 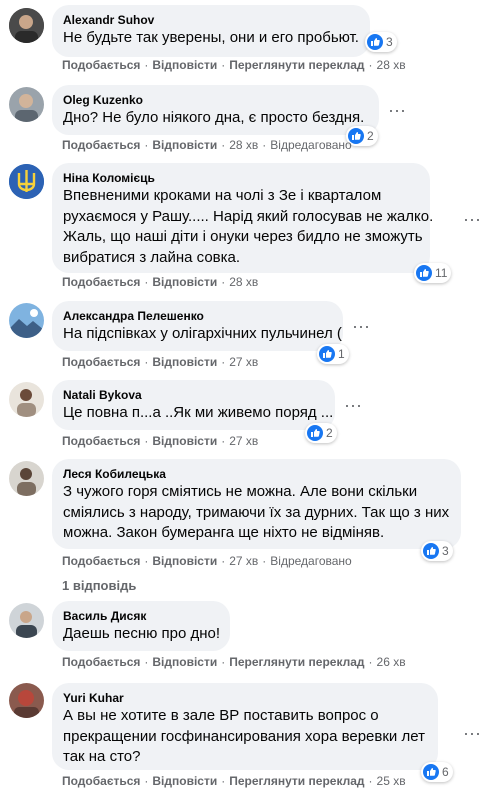 I want to click on comment-actions: Подобається · Відповісти · 27 хв, so click(x=160, y=441).